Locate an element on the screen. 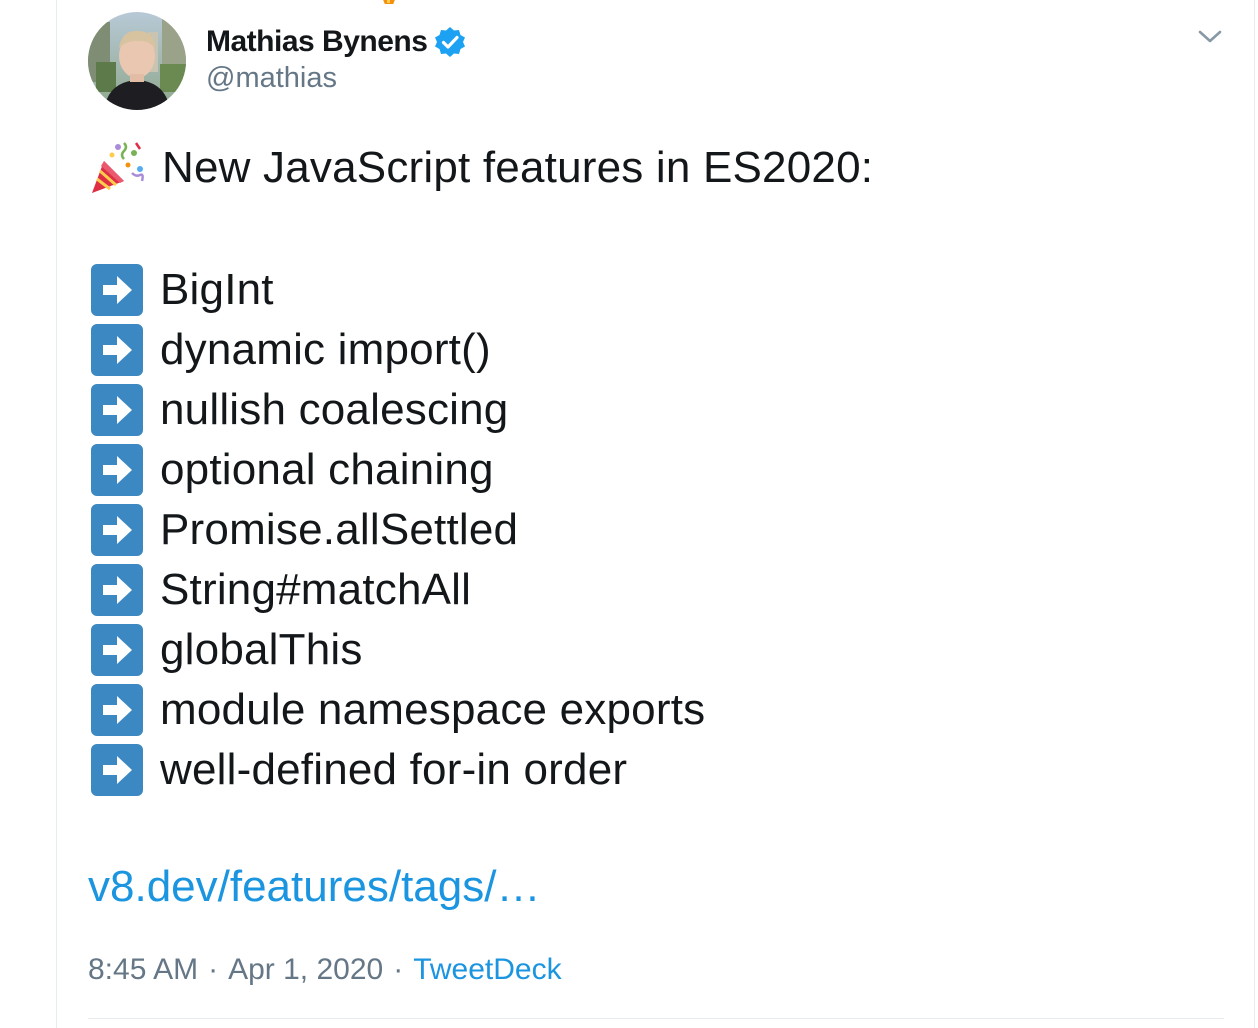 The height and width of the screenshot is (1028, 1258). list-item: Promise.allSettled is located at coordinates (397, 530).